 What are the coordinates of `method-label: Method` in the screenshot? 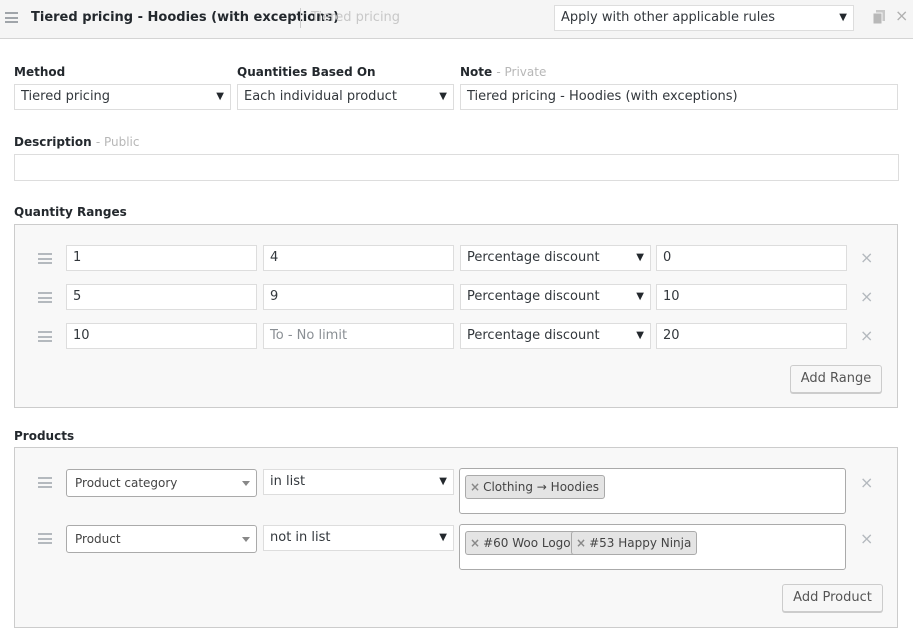 It's located at (40, 72).